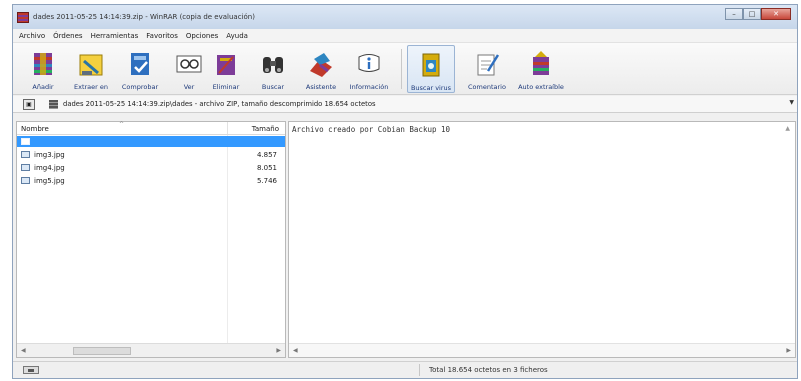 This screenshot has width=801, height=381. I want to click on chevron-down-icon: ▼, so click(791, 102).